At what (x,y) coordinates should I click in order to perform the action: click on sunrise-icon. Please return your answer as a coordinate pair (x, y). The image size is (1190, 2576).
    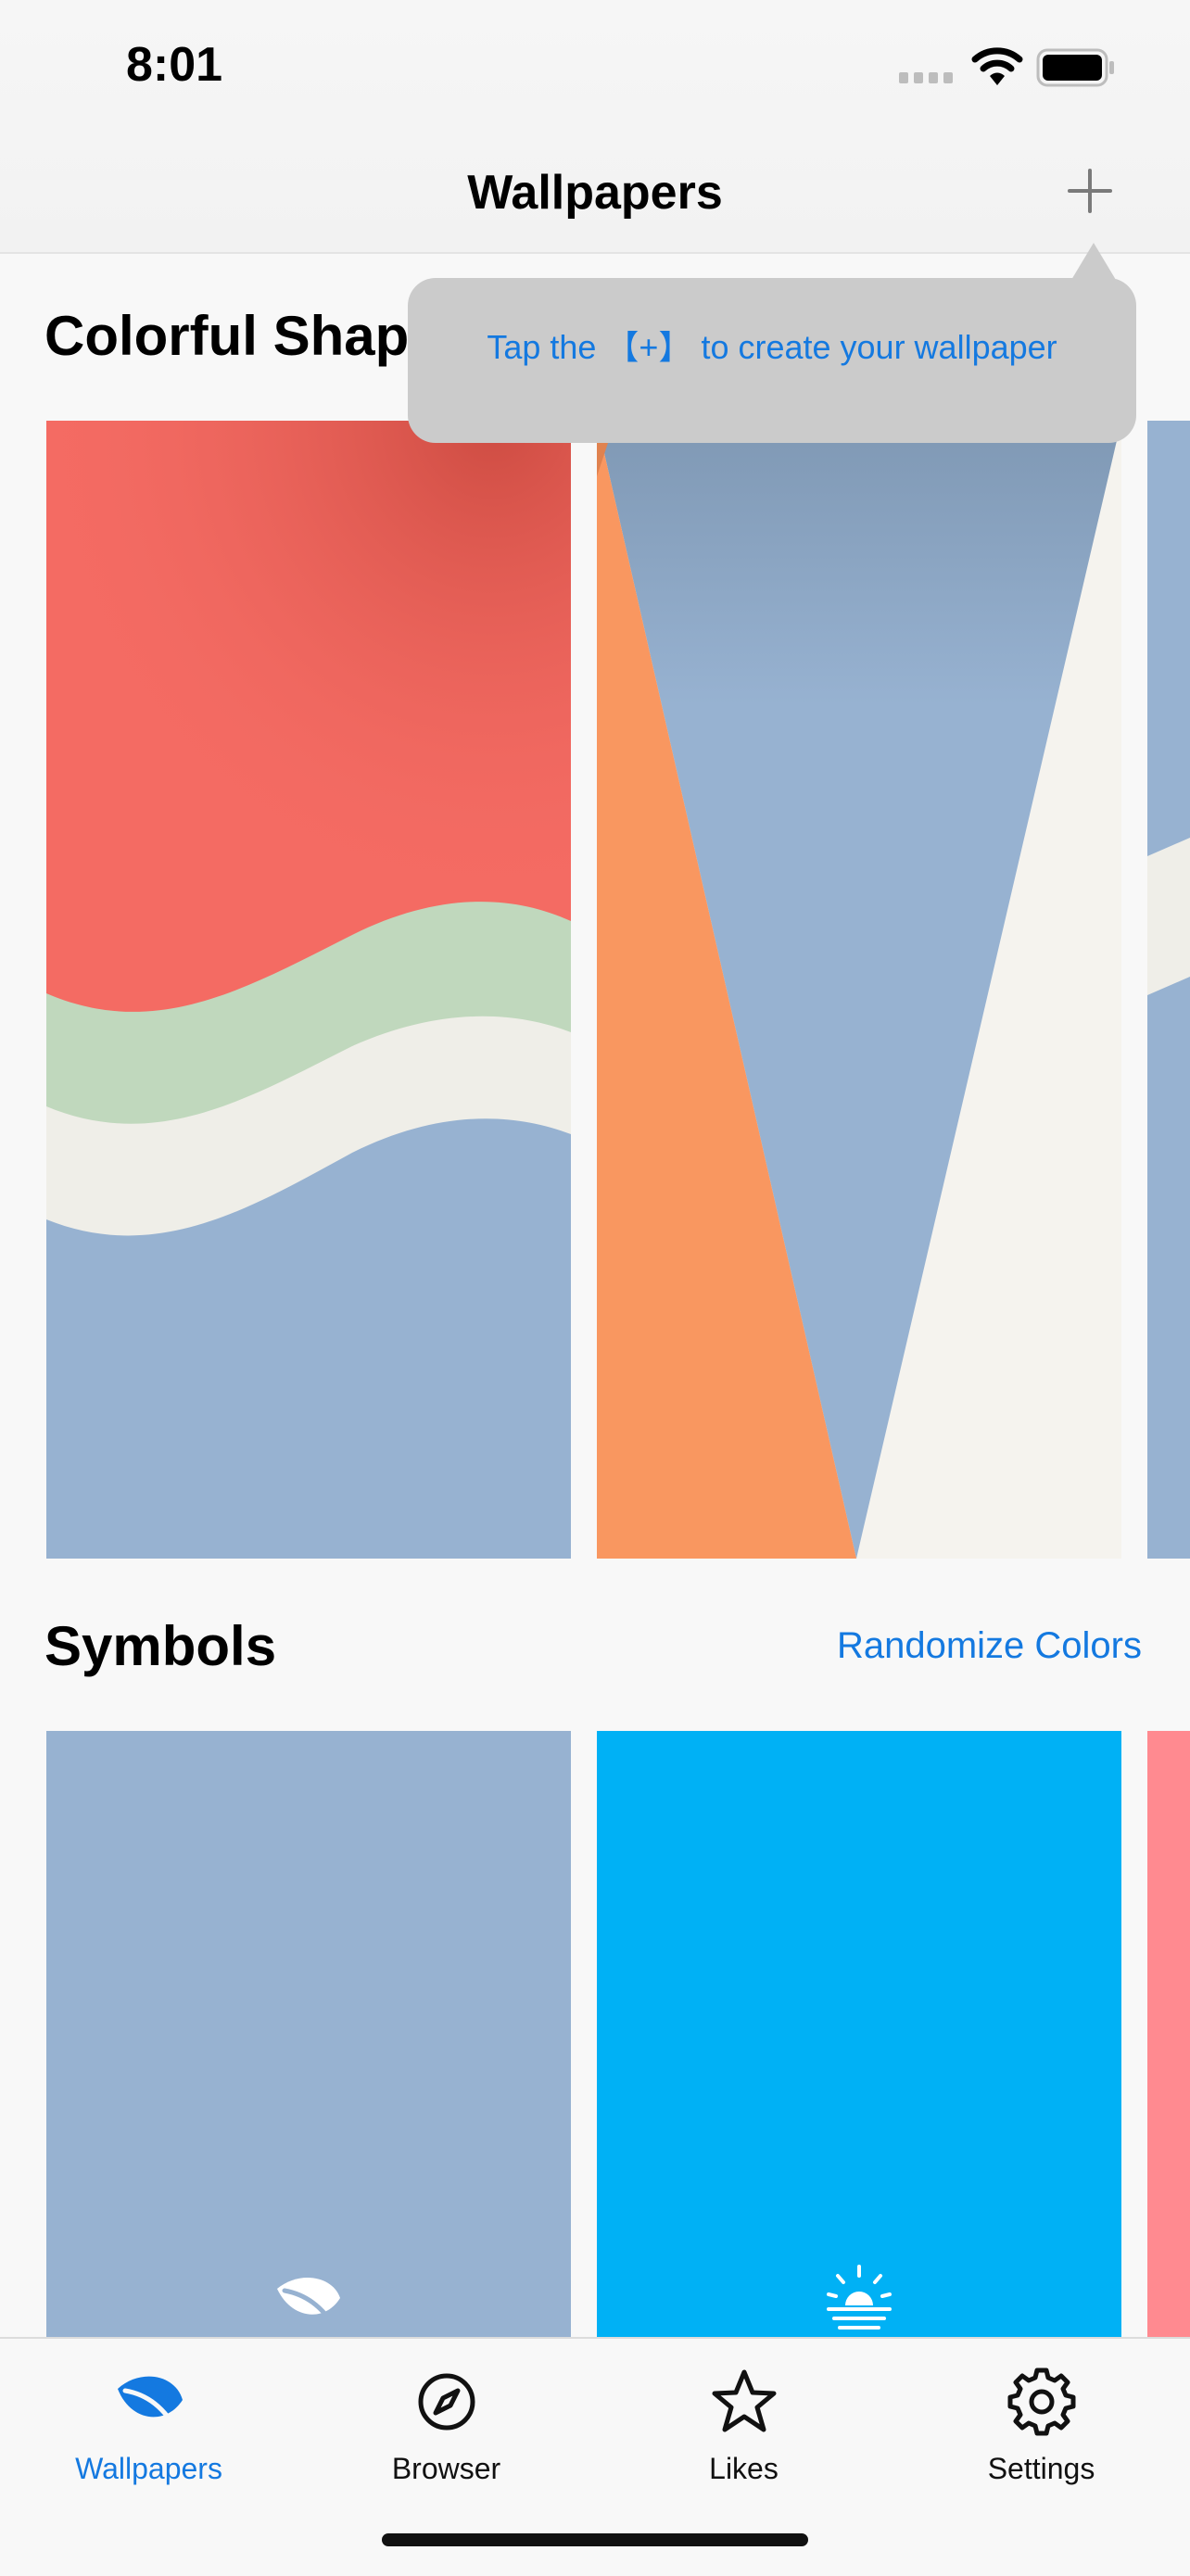
    Looking at the image, I should click on (859, 2297).